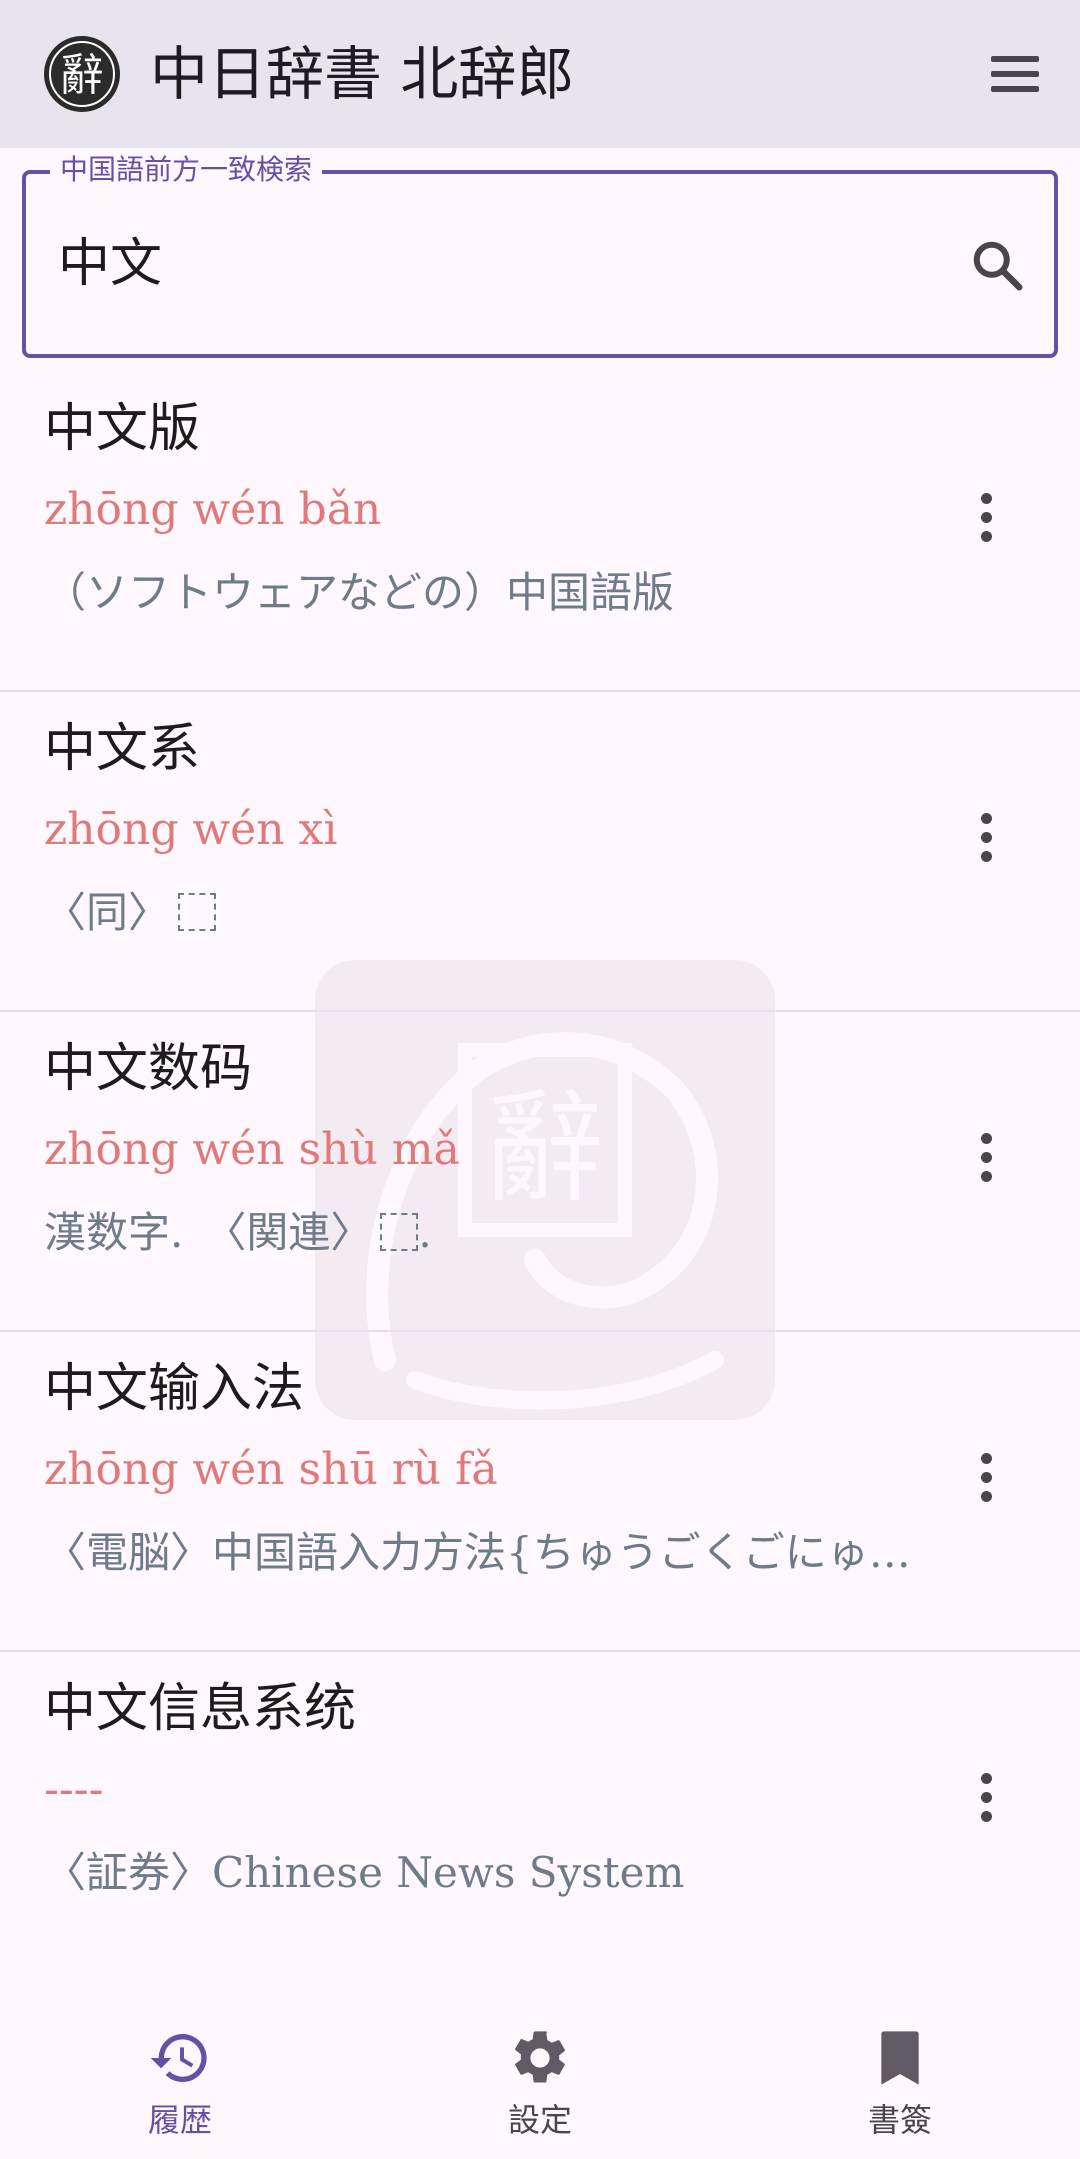 Image resolution: width=1080 pixels, height=2159 pixels. What do you see at coordinates (122, 429) in the screenshot?
I see `result-word: 中文版` at bounding box center [122, 429].